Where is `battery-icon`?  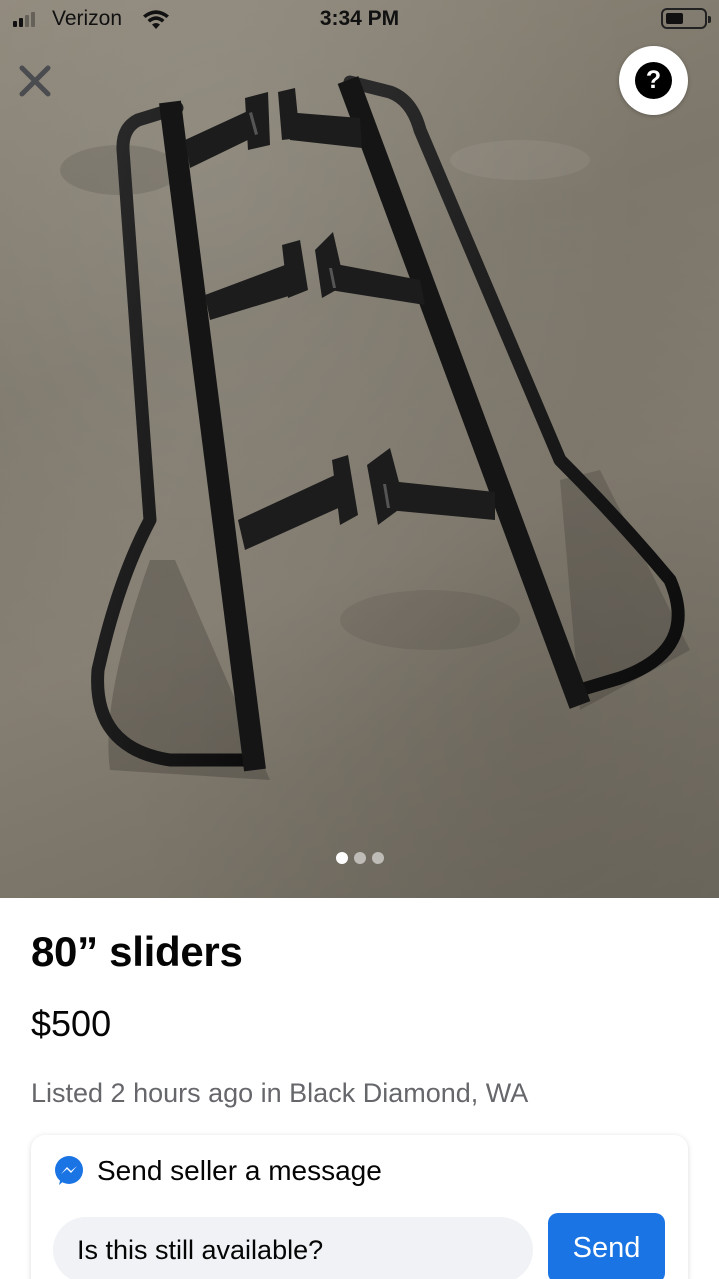 battery-icon is located at coordinates (686, 18).